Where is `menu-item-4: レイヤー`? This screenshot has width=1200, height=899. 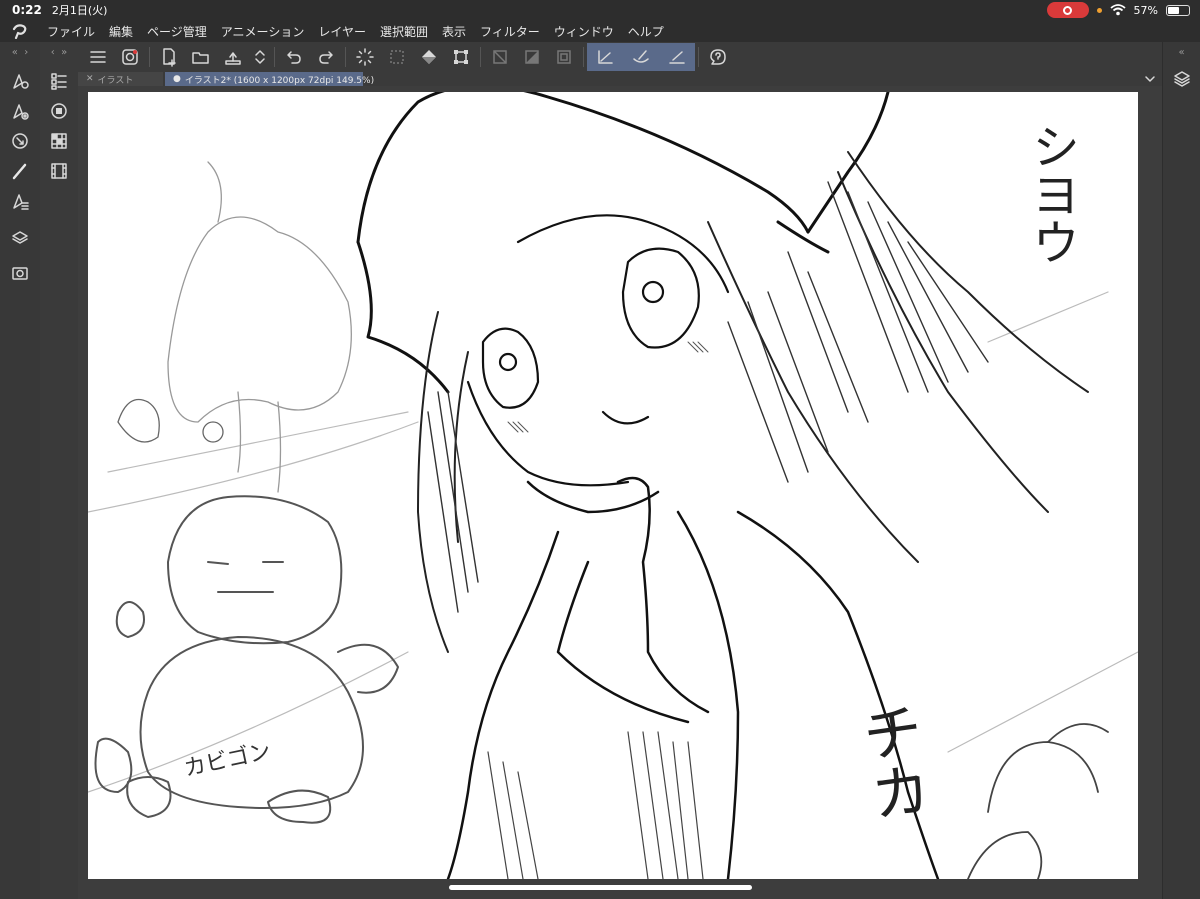
menu-item-4: レイヤー is located at coordinates (342, 31).